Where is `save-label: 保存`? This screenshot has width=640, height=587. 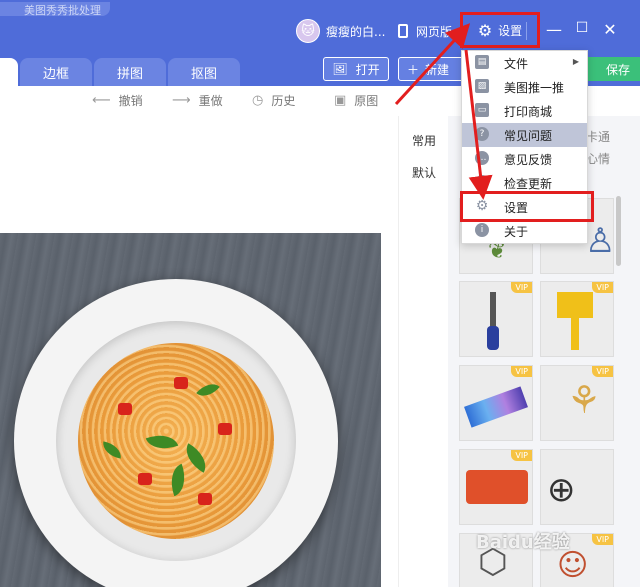
save-label: 保存 is located at coordinates (617, 69).